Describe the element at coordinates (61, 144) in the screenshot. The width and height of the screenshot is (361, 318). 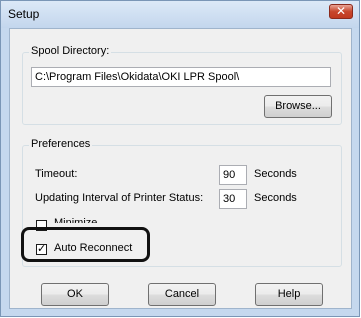
I see `preferences-legend: Preferences` at that location.